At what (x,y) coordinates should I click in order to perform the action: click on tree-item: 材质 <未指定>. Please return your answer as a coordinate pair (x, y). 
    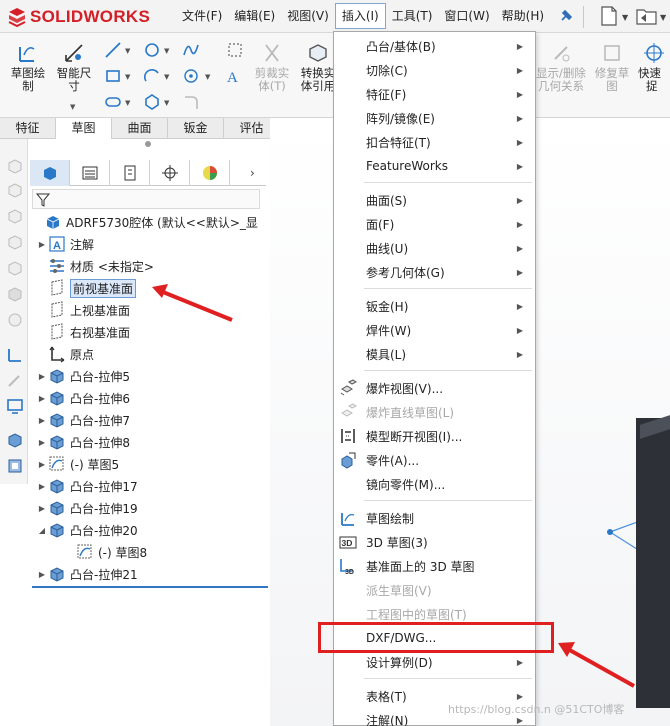
    Looking at the image, I should click on (95, 266).